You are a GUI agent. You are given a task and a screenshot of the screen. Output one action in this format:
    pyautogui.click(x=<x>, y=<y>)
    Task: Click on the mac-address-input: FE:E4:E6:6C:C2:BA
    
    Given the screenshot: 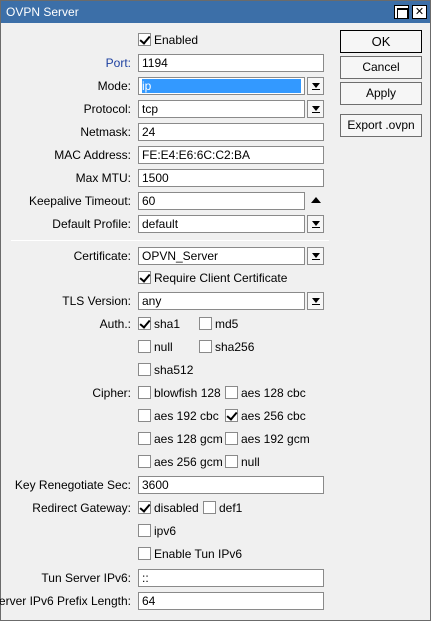 What is the action you would take?
    pyautogui.click(x=231, y=155)
    